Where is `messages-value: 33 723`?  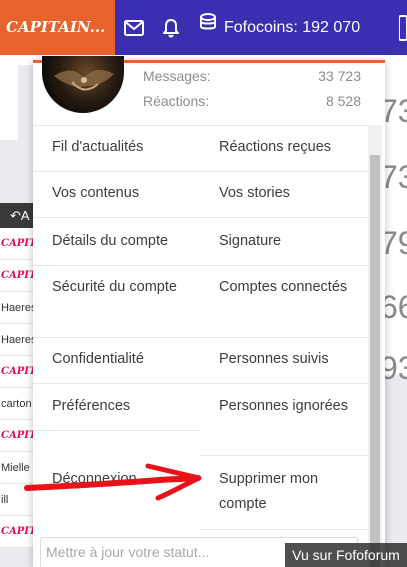
messages-value: 33 723 is located at coordinates (339, 76).